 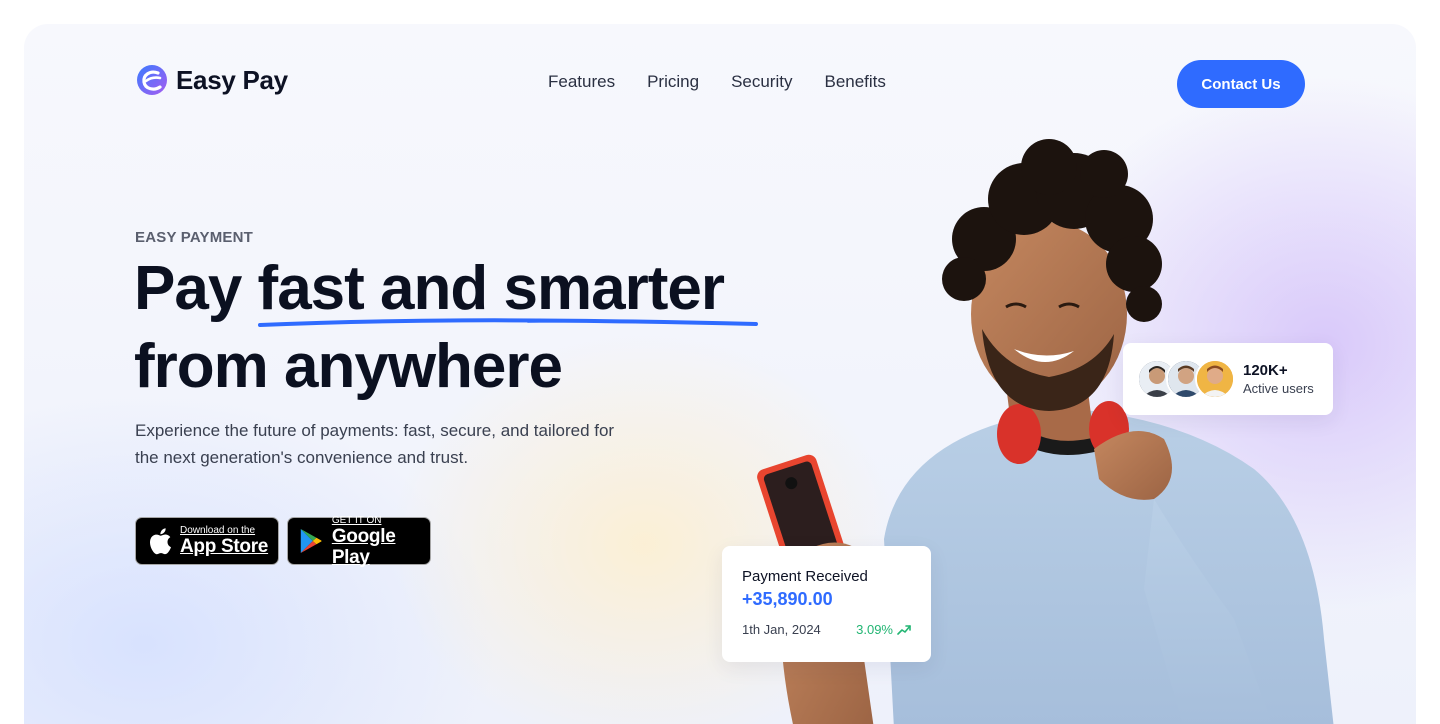 I want to click on google-play-big-text: Google Play, so click(x=363, y=546).